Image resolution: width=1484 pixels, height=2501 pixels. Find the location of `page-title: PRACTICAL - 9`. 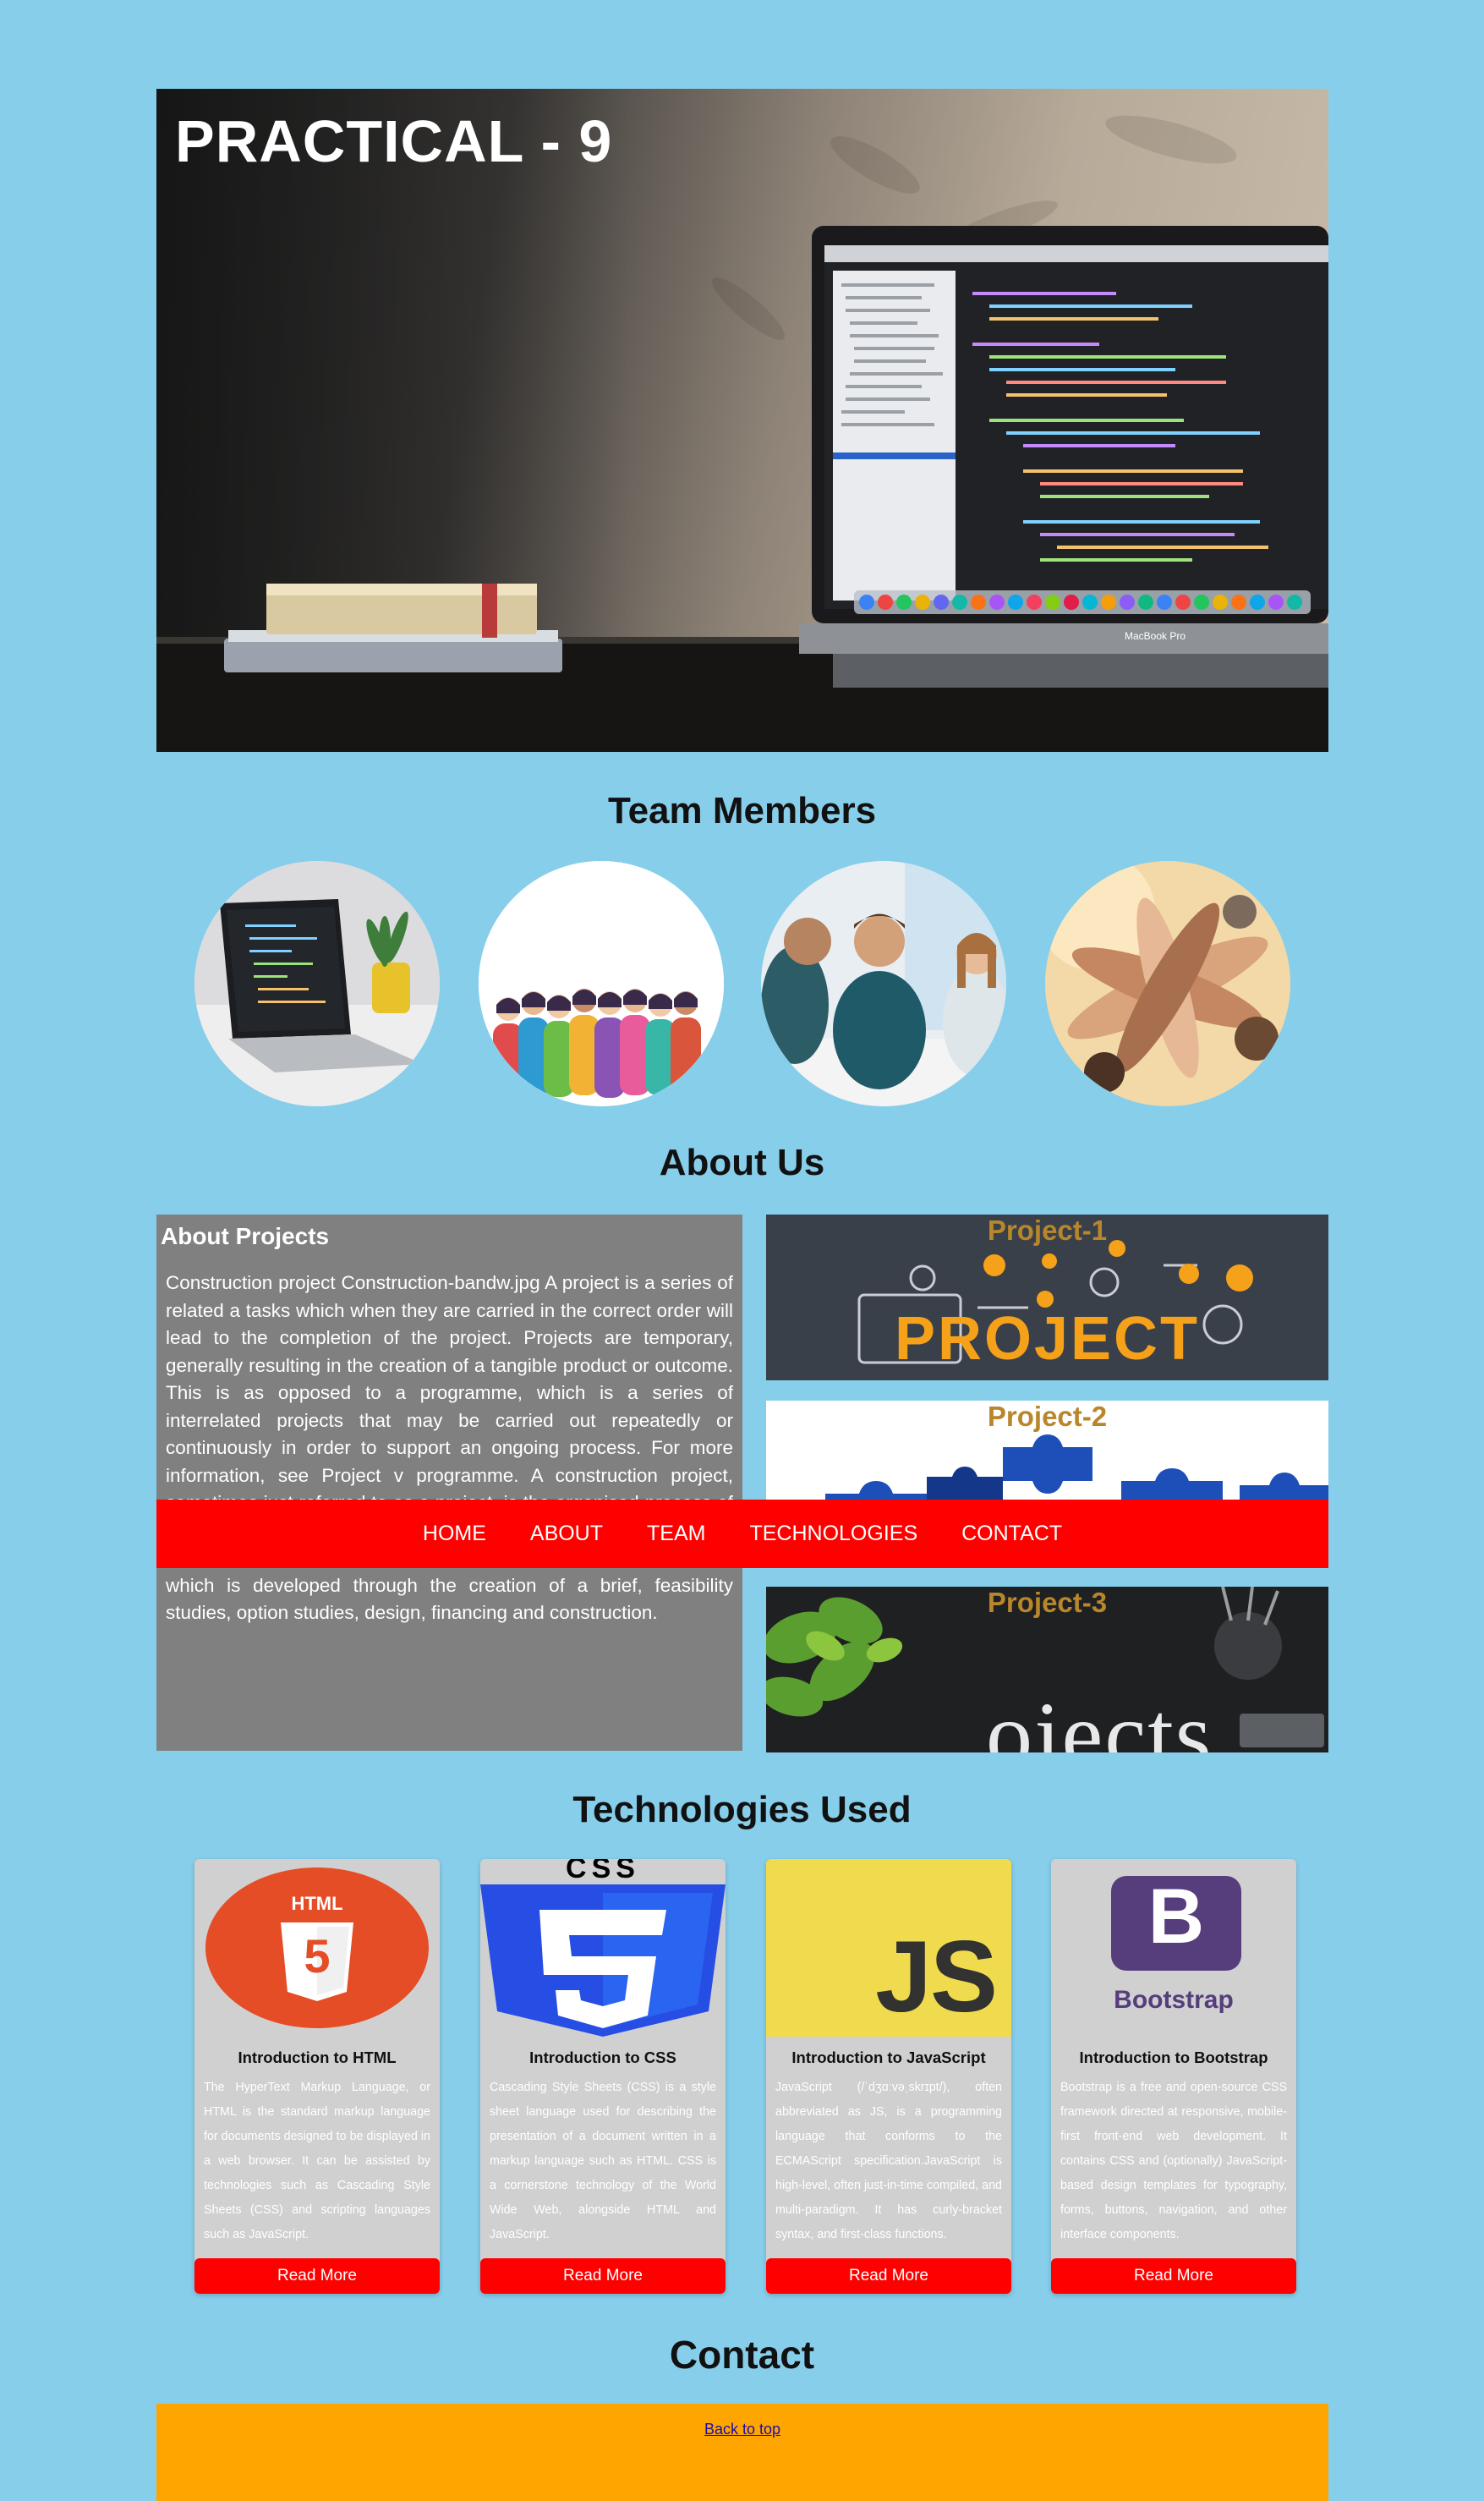

page-title: PRACTICAL - 9 is located at coordinates (394, 141).